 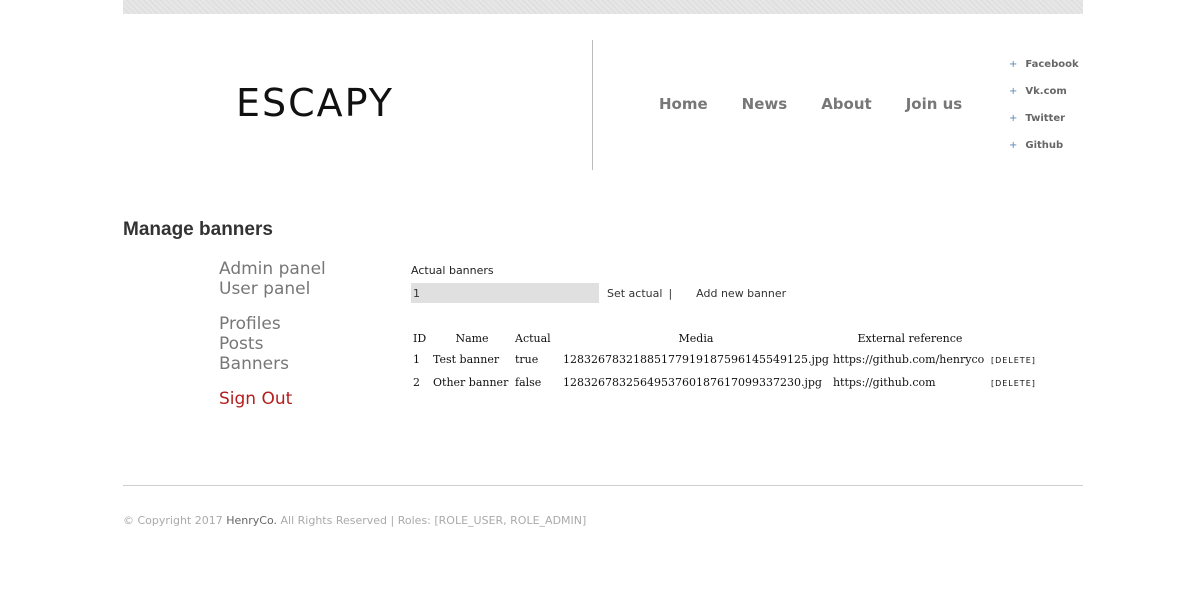 What do you see at coordinates (251, 520) in the screenshot?
I see `footer-brand-link: HenryCo.` at bounding box center [251, 520].